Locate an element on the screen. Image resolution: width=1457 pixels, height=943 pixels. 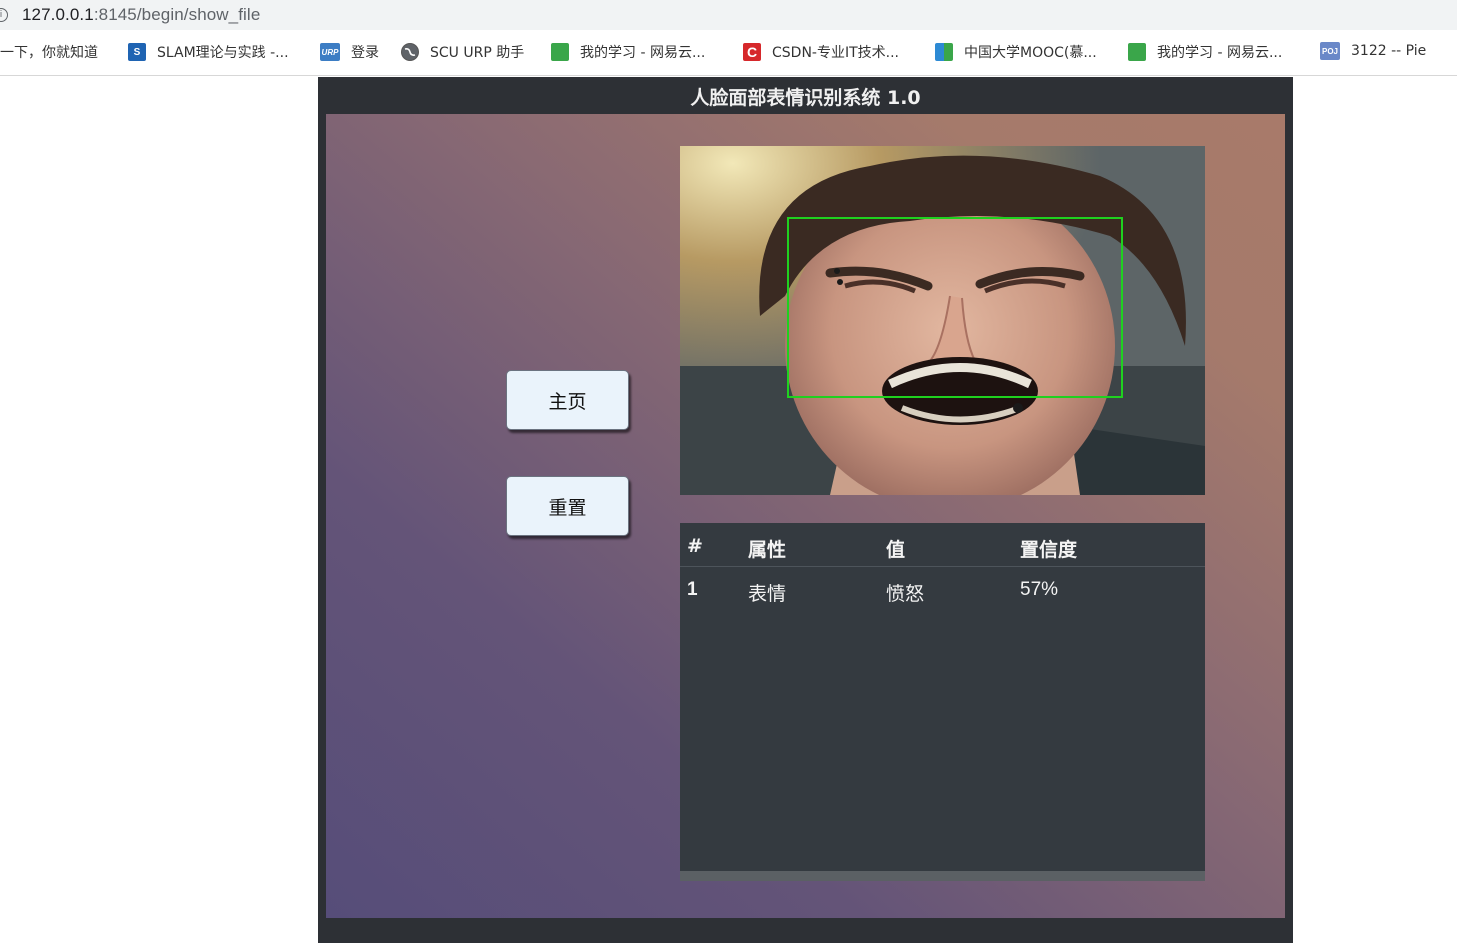
bookmark-baidu: 度一下，你就知道 is located at coordinates (49, 52).